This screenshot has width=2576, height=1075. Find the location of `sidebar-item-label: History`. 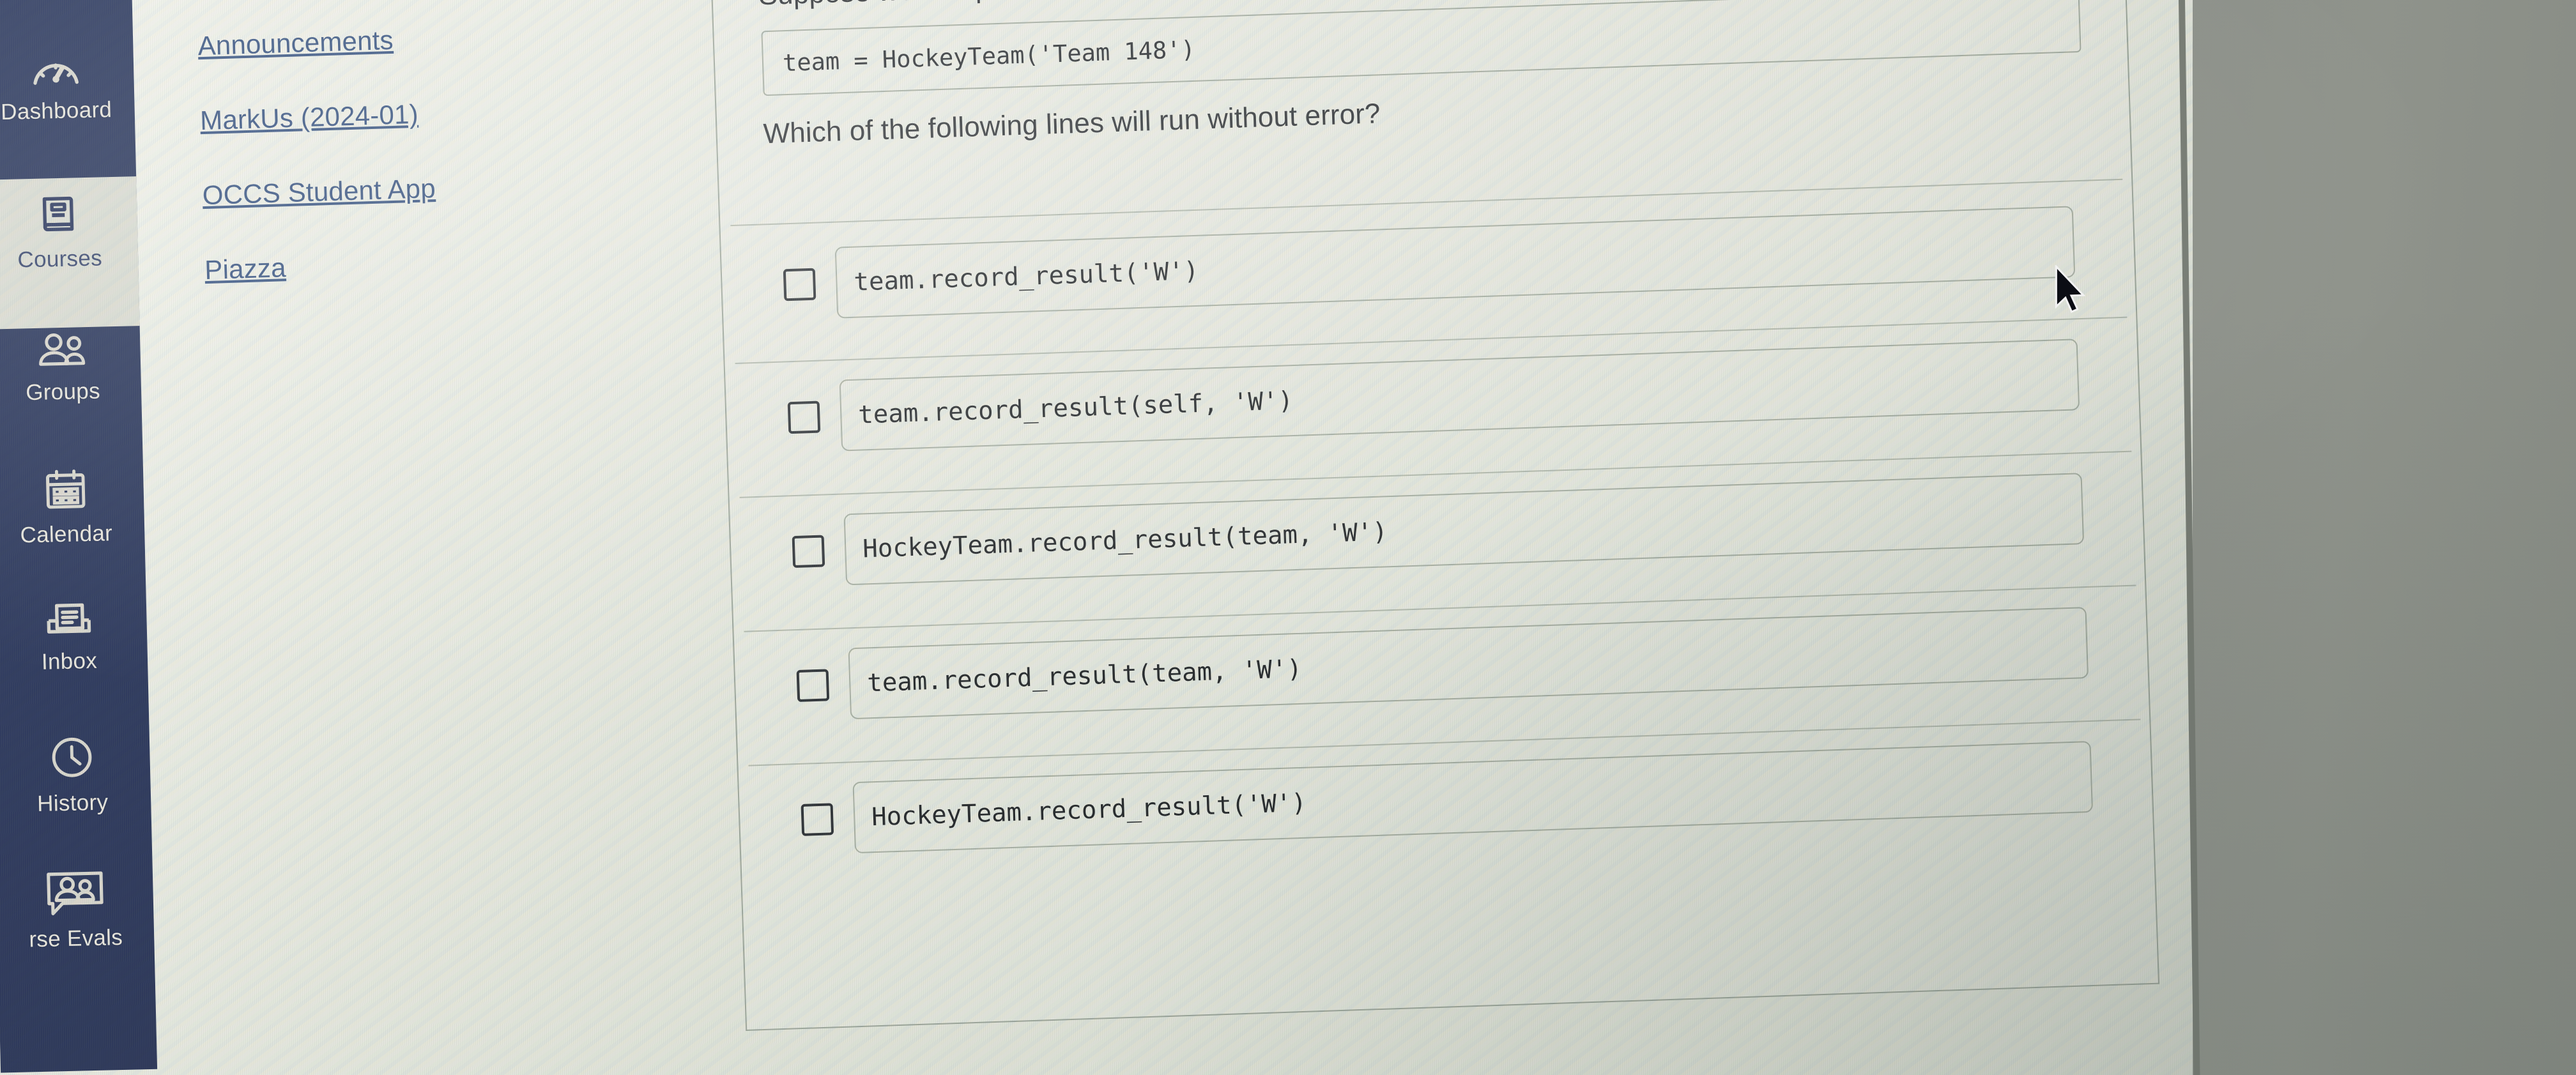

sidebar-item-label: History is located at coordinates (72, 803).